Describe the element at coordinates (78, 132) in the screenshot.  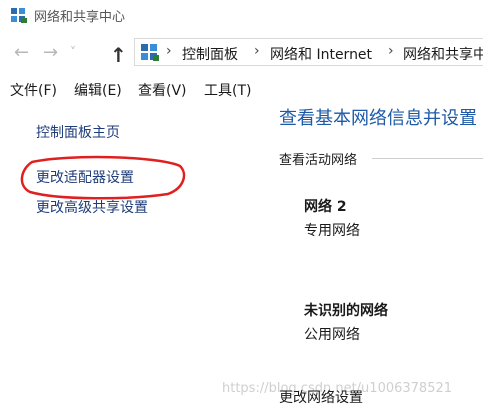
I see `control-panel-home-link: 控制面板主页` at that location.